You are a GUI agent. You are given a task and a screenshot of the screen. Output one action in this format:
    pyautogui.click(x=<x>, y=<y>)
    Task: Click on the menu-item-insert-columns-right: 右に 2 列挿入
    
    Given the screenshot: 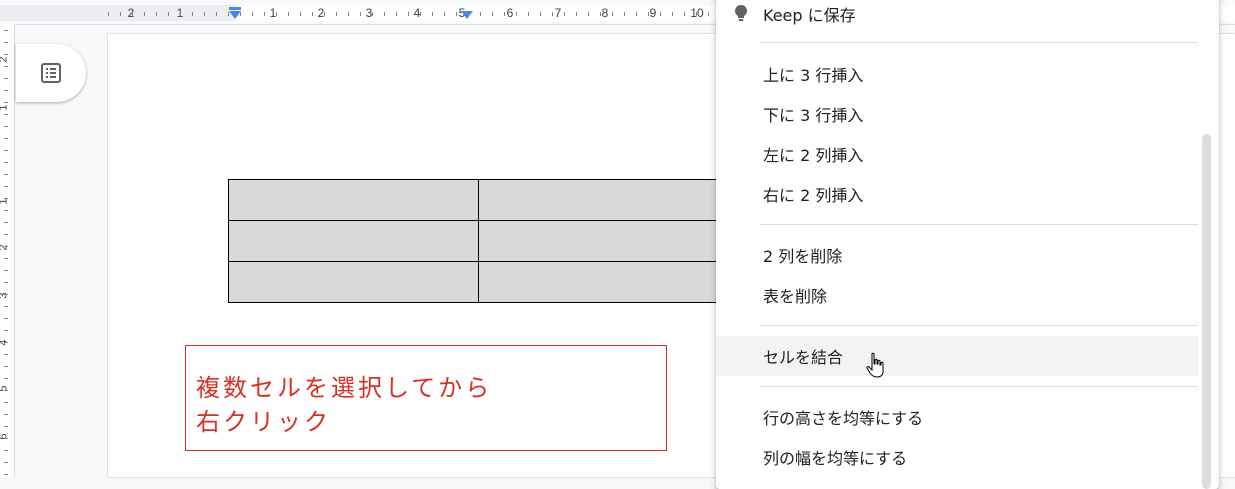 What is the action you would take?
    pyautogui.click(x=957, y=194)
    